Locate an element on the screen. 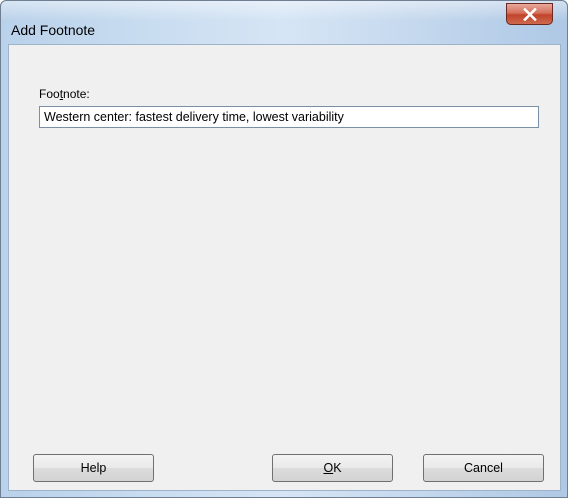 This screenshot has height=500, width=570. footnote-label-prefix: Foo is located at coordinates (49, 94).